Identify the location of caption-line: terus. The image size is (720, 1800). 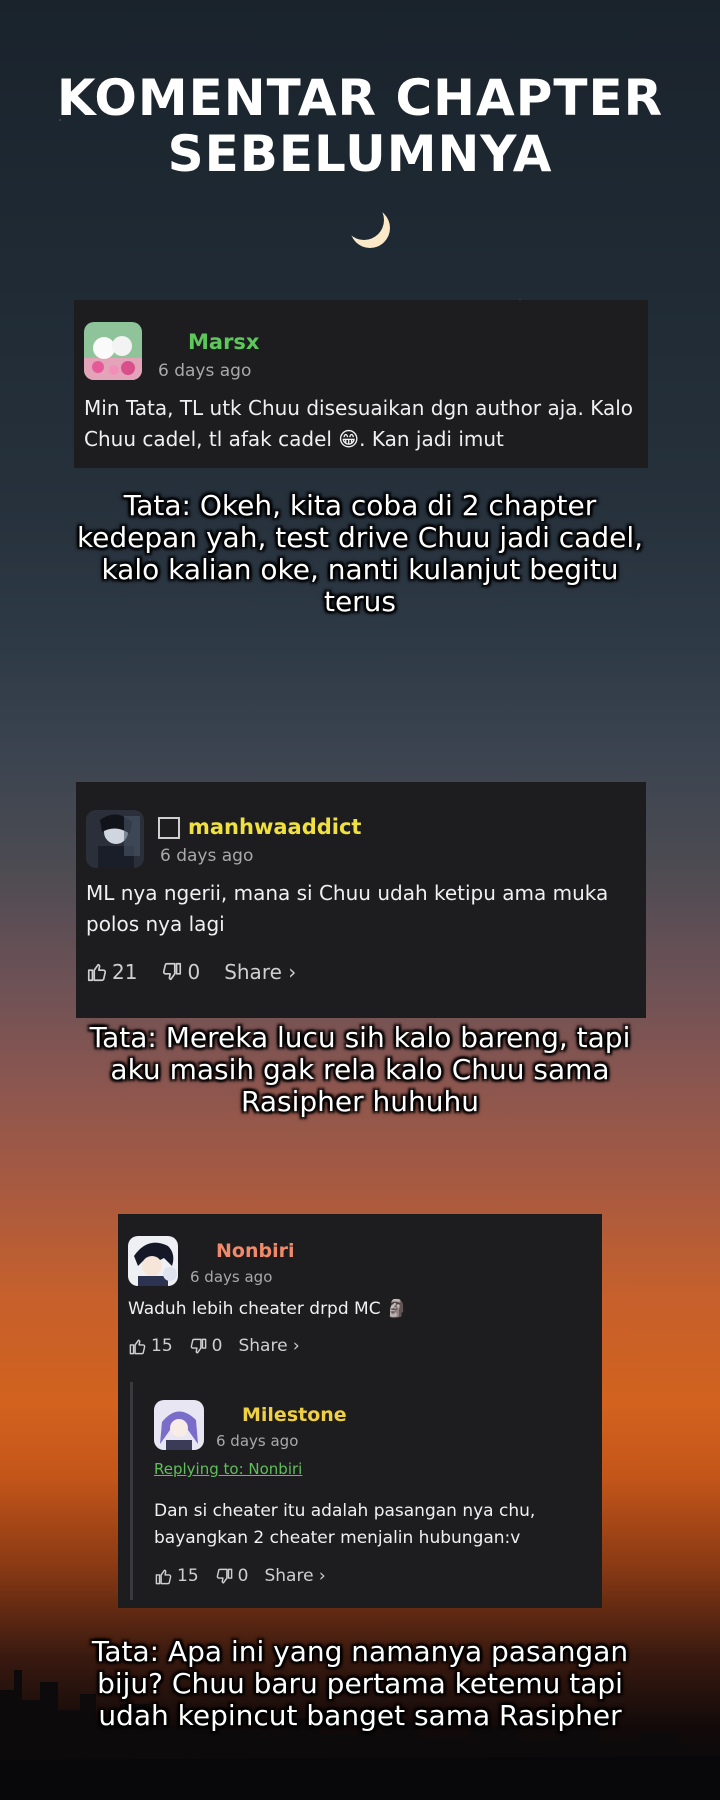
(360, 601).